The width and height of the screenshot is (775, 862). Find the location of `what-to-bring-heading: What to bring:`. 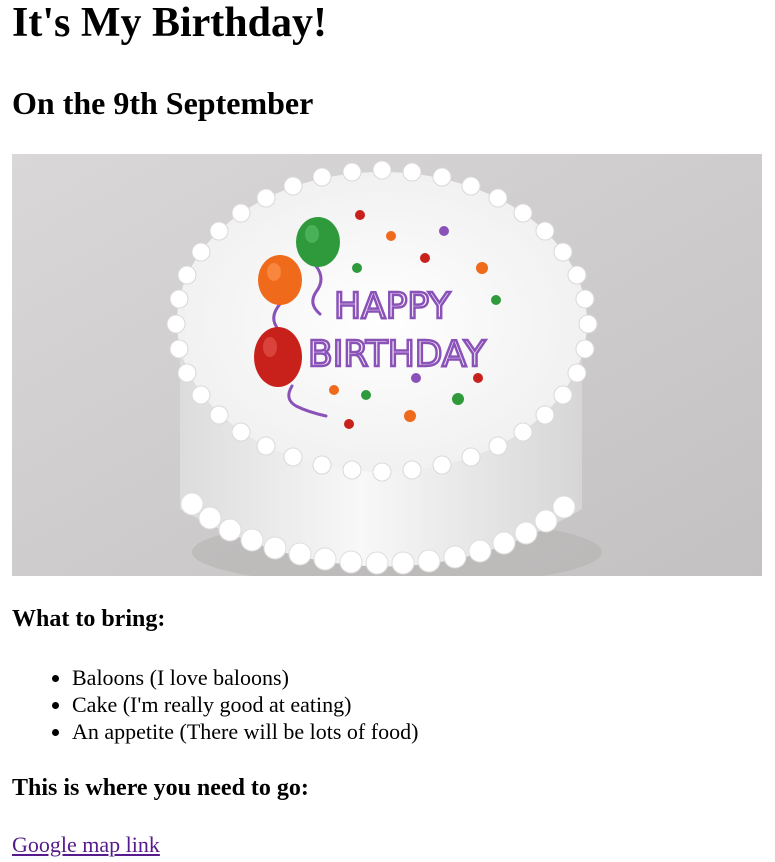

what-to-bring-heading: What to bring: is located at coordinates (89, 619).